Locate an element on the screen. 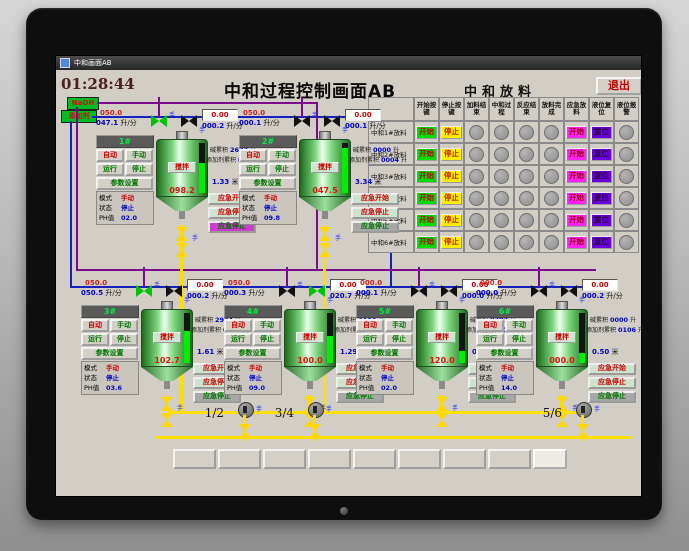  emergency-stop-state-button: 应急停止 is located at coordinates (375, 227).